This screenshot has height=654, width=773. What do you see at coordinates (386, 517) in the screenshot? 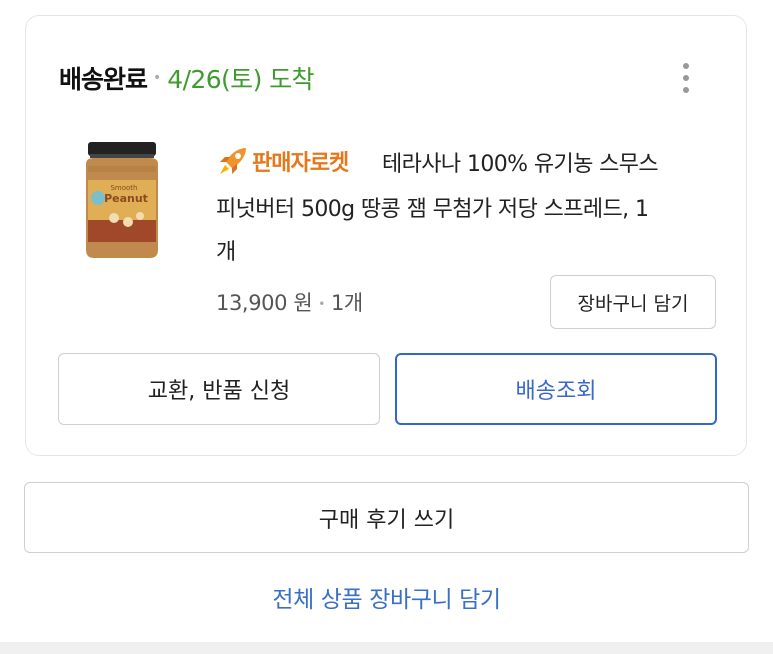
I see `write-review-button: 구매 후기 쓰기` at bounding box center [386, 517].